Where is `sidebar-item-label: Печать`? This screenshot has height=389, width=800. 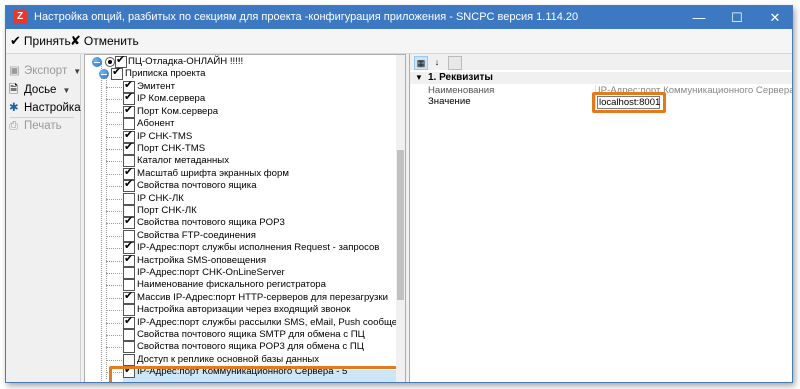
sidebar-item-label: Печать is located at coordinates (43, 126).